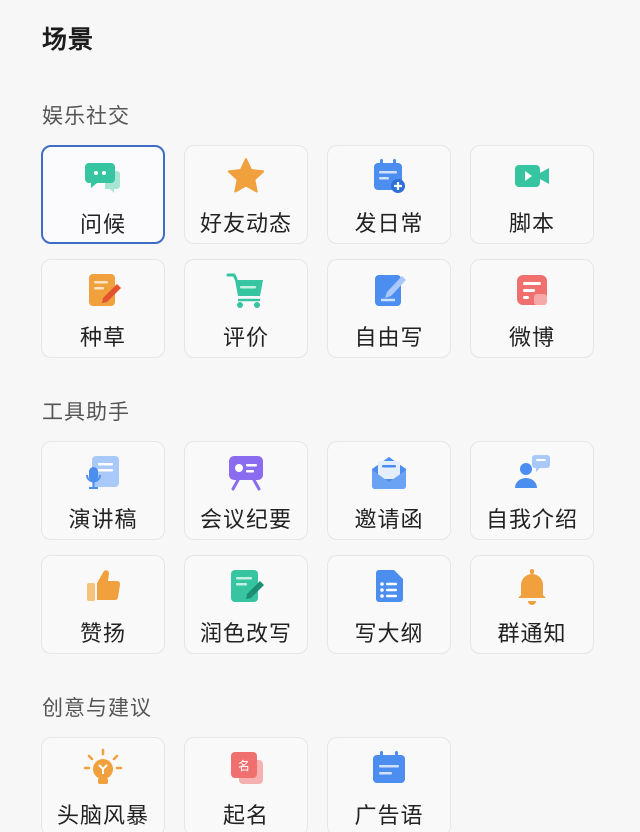  I want to click on scene-card-speech: 演讲稿, so click(103, 490).